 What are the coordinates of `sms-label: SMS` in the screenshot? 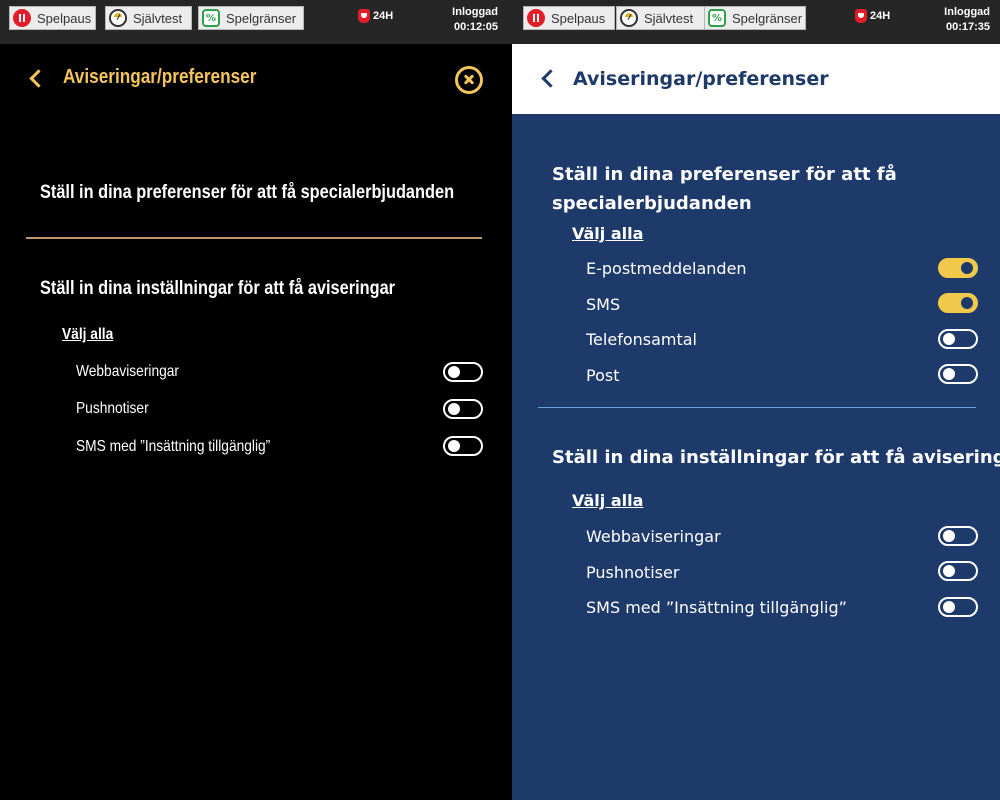 It's located at (603, 304).